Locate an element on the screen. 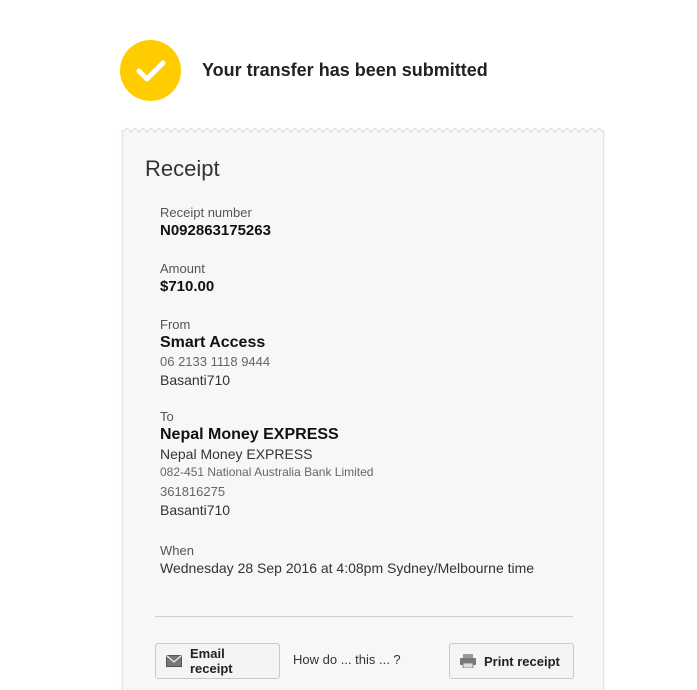  receipt-number-field: Receipt number N092863175263 is located at coordinates (215, 222).